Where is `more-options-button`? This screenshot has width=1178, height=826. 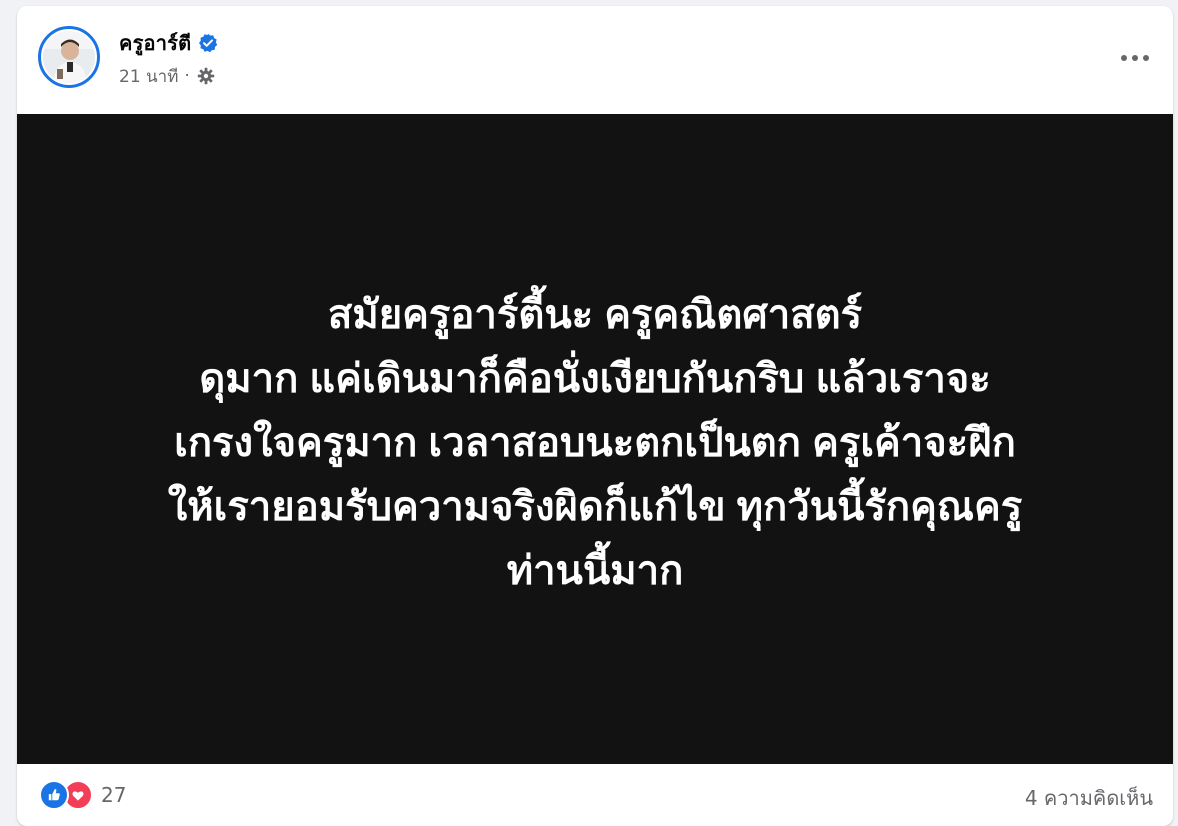 more-options-button is located at coordinates (1135, 58).